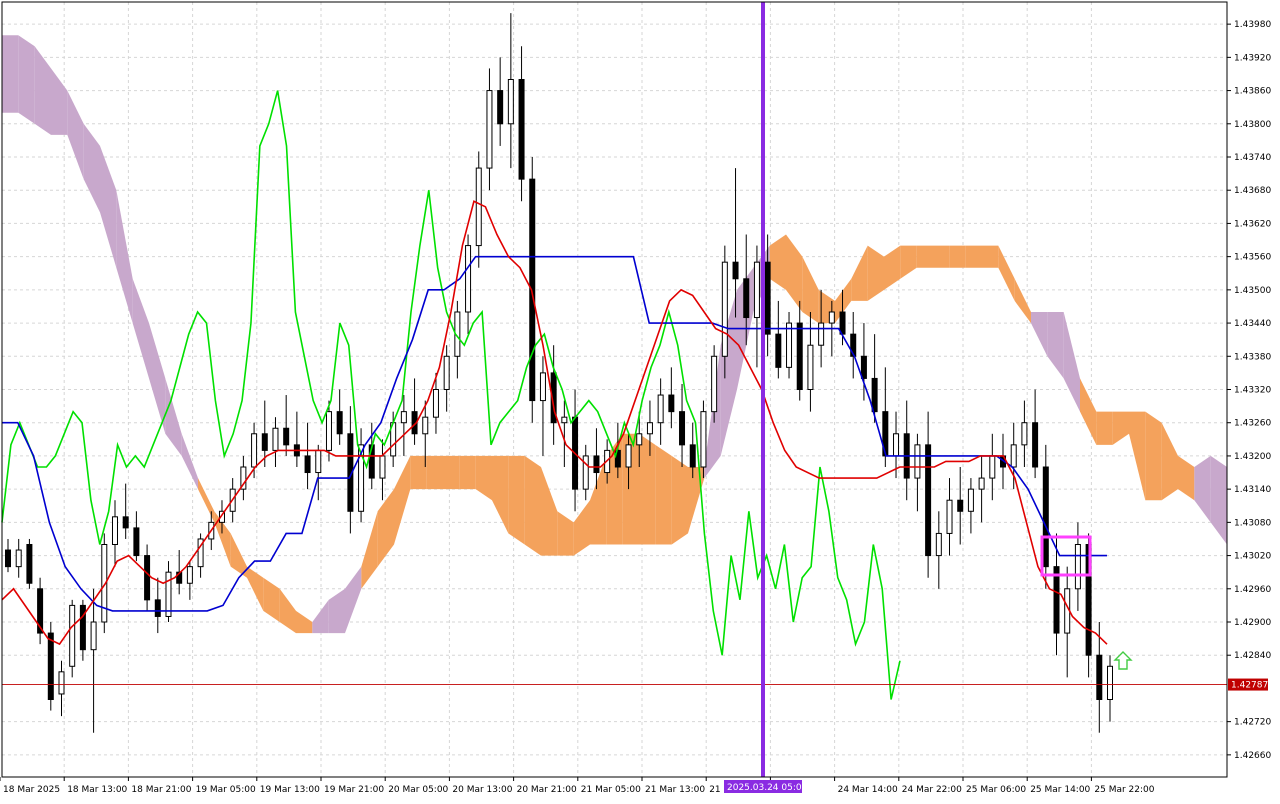  I want to click on y-tick-label: 1.43920, so click(1252, 58).